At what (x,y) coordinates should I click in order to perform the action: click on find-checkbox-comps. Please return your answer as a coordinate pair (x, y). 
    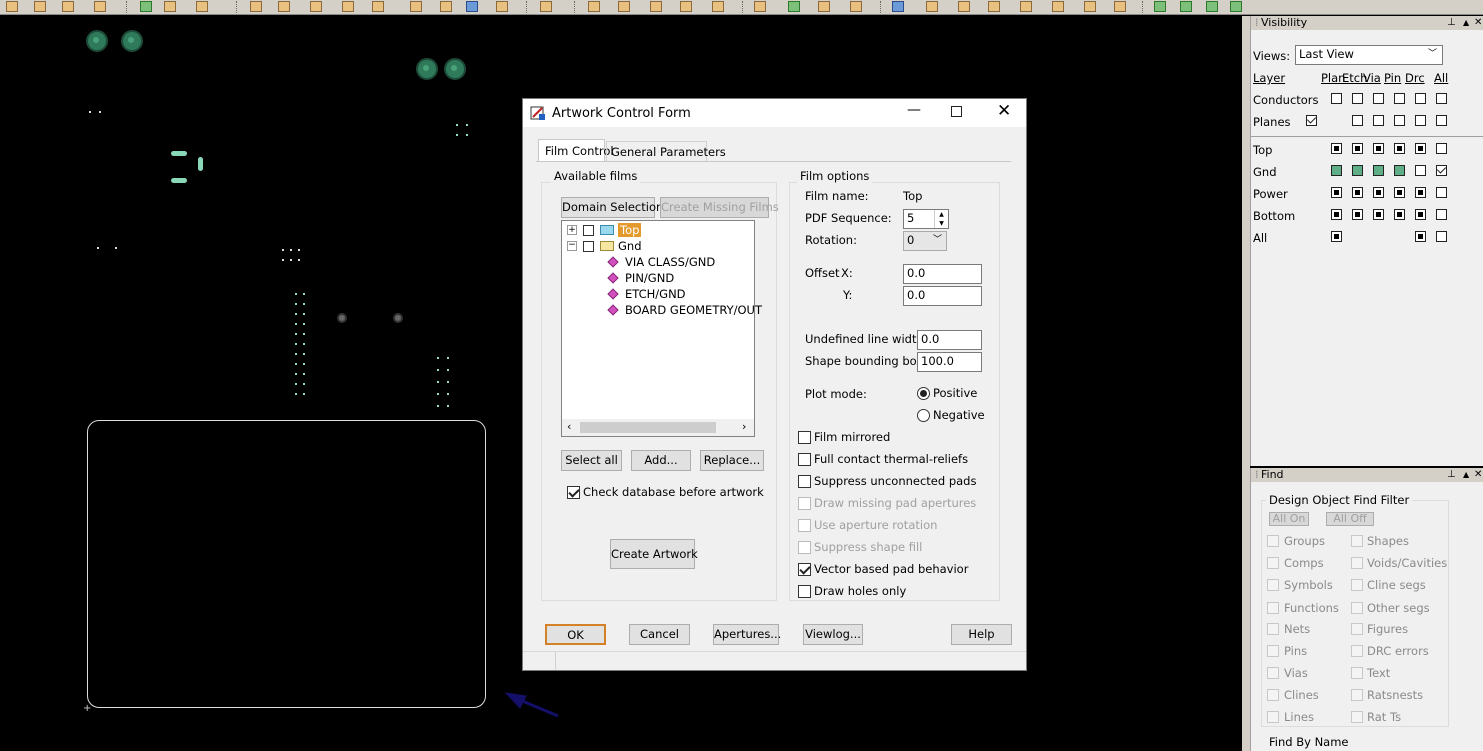
    Looking at the image, I should click on (1273, 563).